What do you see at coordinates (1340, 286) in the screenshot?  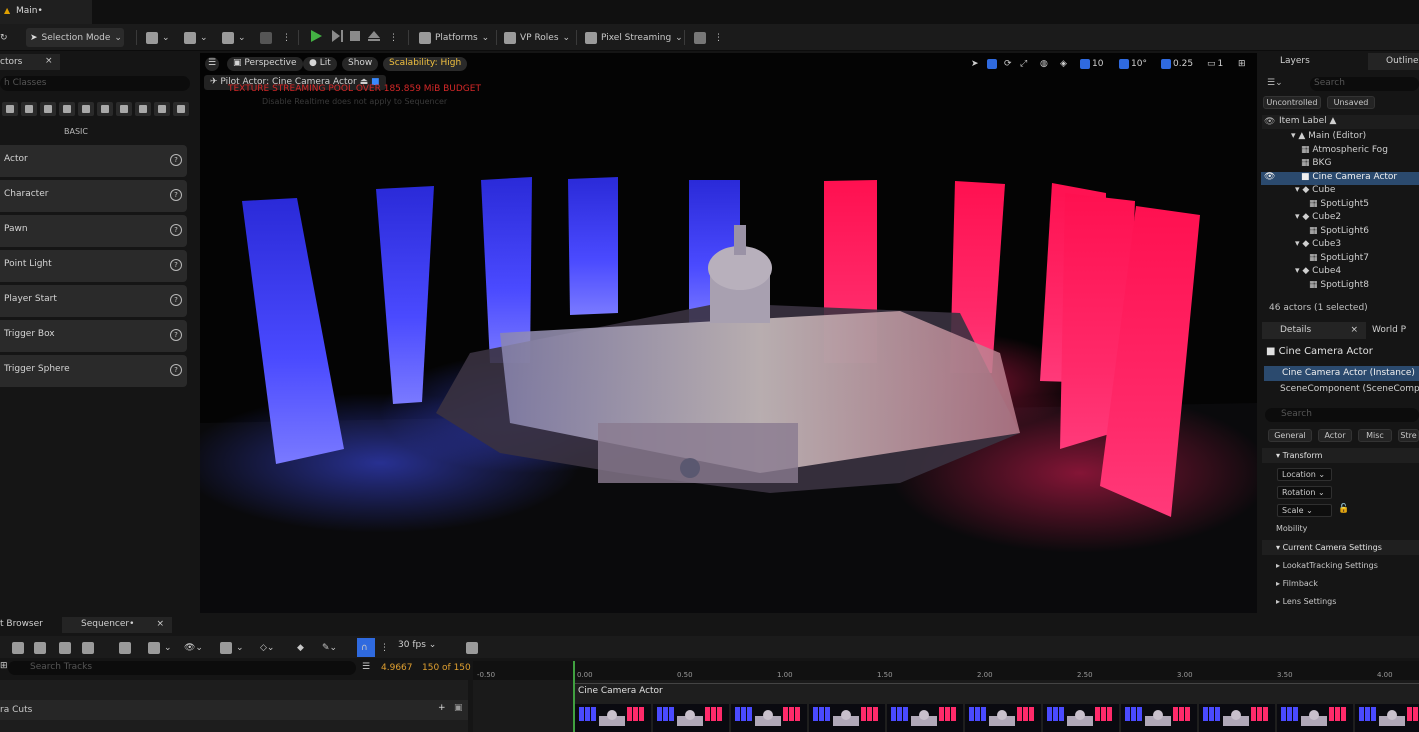 I see `outliner-row-spotlight8: ▦ SpotLight8` at bounding box center [1340, 286].